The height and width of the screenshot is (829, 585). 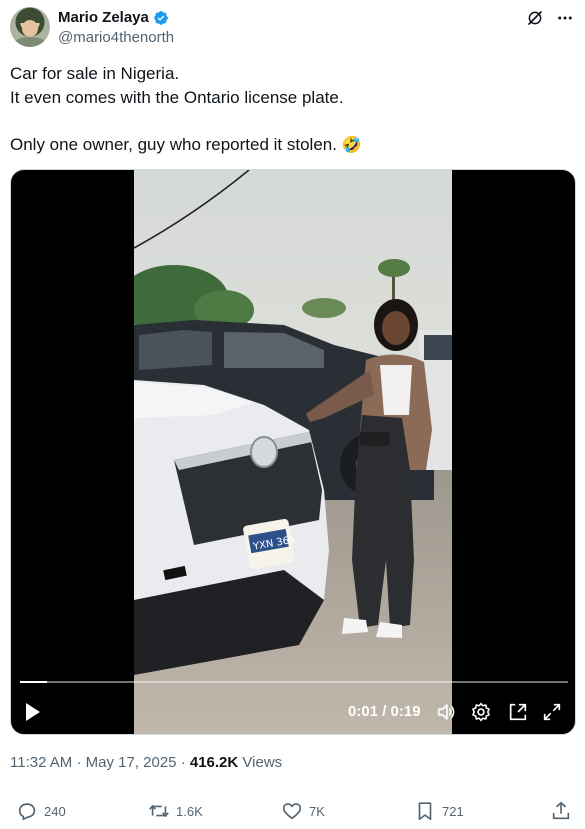 I want to click on views-count: 416.2K, so click(x=214, y=762).